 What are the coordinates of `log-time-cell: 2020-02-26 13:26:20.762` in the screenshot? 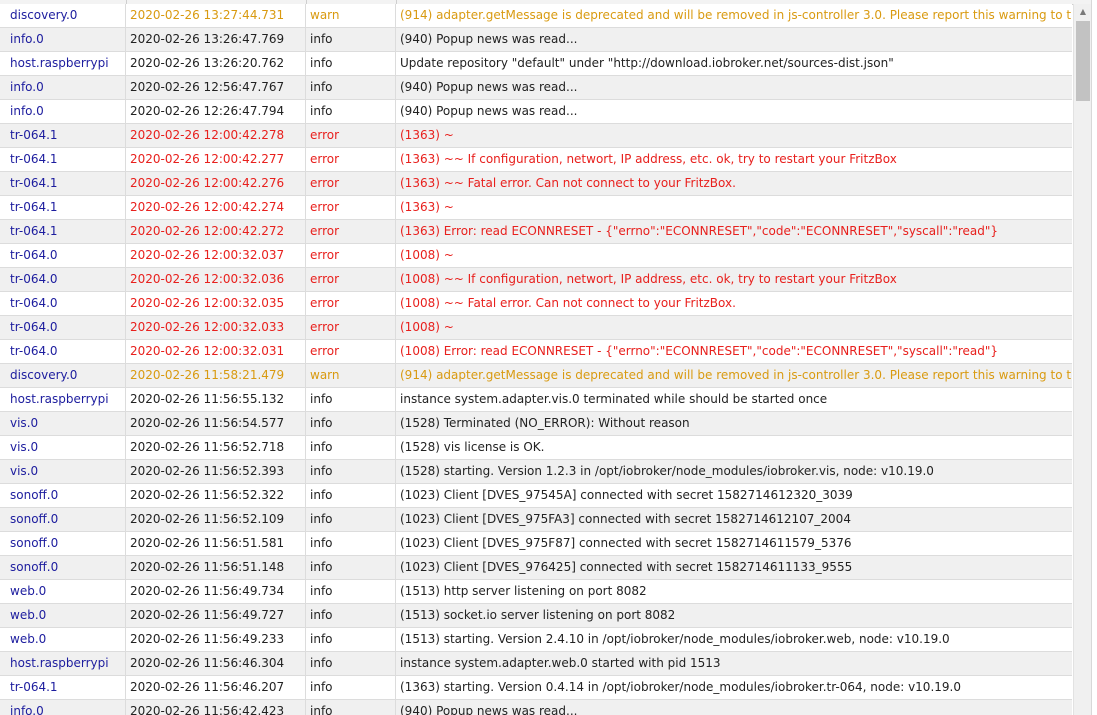 It's located at (216, 63).